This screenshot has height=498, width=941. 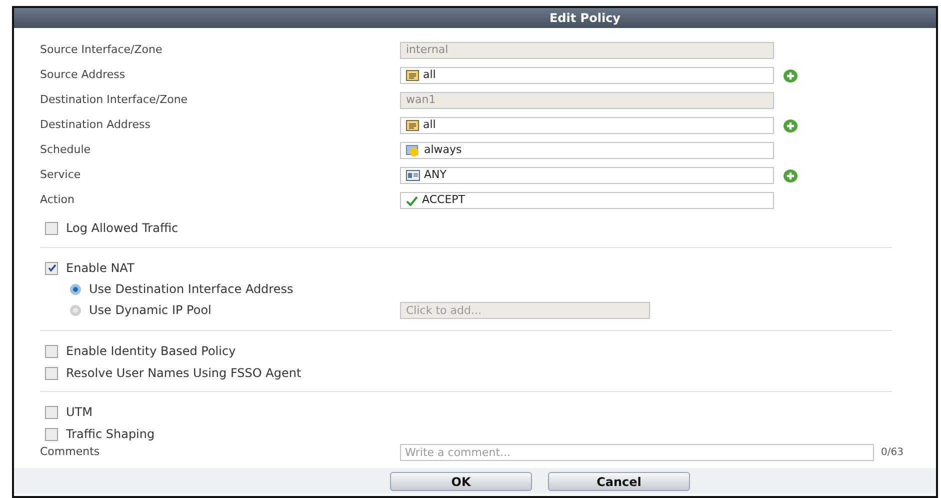 What do you see at coordinates (66, 150) in the screenshot?
I see `field-label: Schedule` at bounding box center [66, 150].